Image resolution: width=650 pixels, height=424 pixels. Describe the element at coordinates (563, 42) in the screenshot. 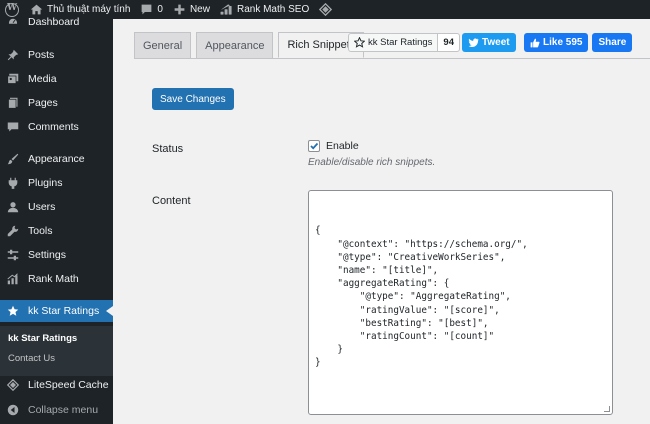

I see `facebook-like-label: Like 595` at that location.